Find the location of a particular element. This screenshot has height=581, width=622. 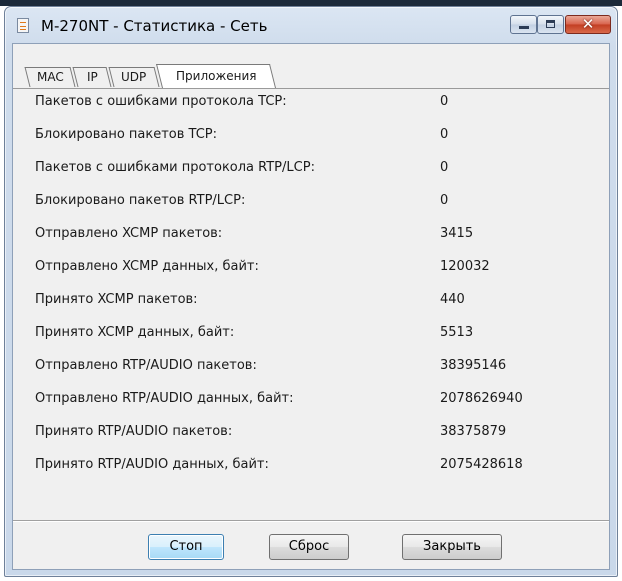

stat-label: Отправлено XCMP пакетов: is located at coordinates (129, 233).